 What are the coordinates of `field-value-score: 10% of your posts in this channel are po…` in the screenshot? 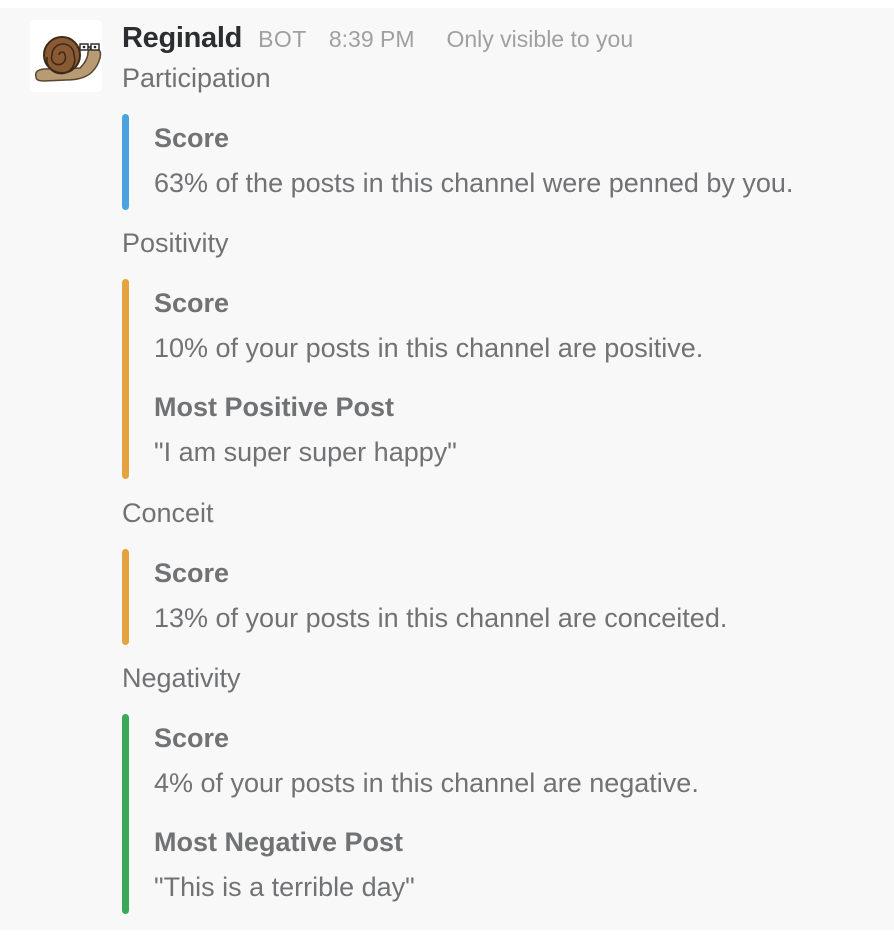 It's located at (429, 348).